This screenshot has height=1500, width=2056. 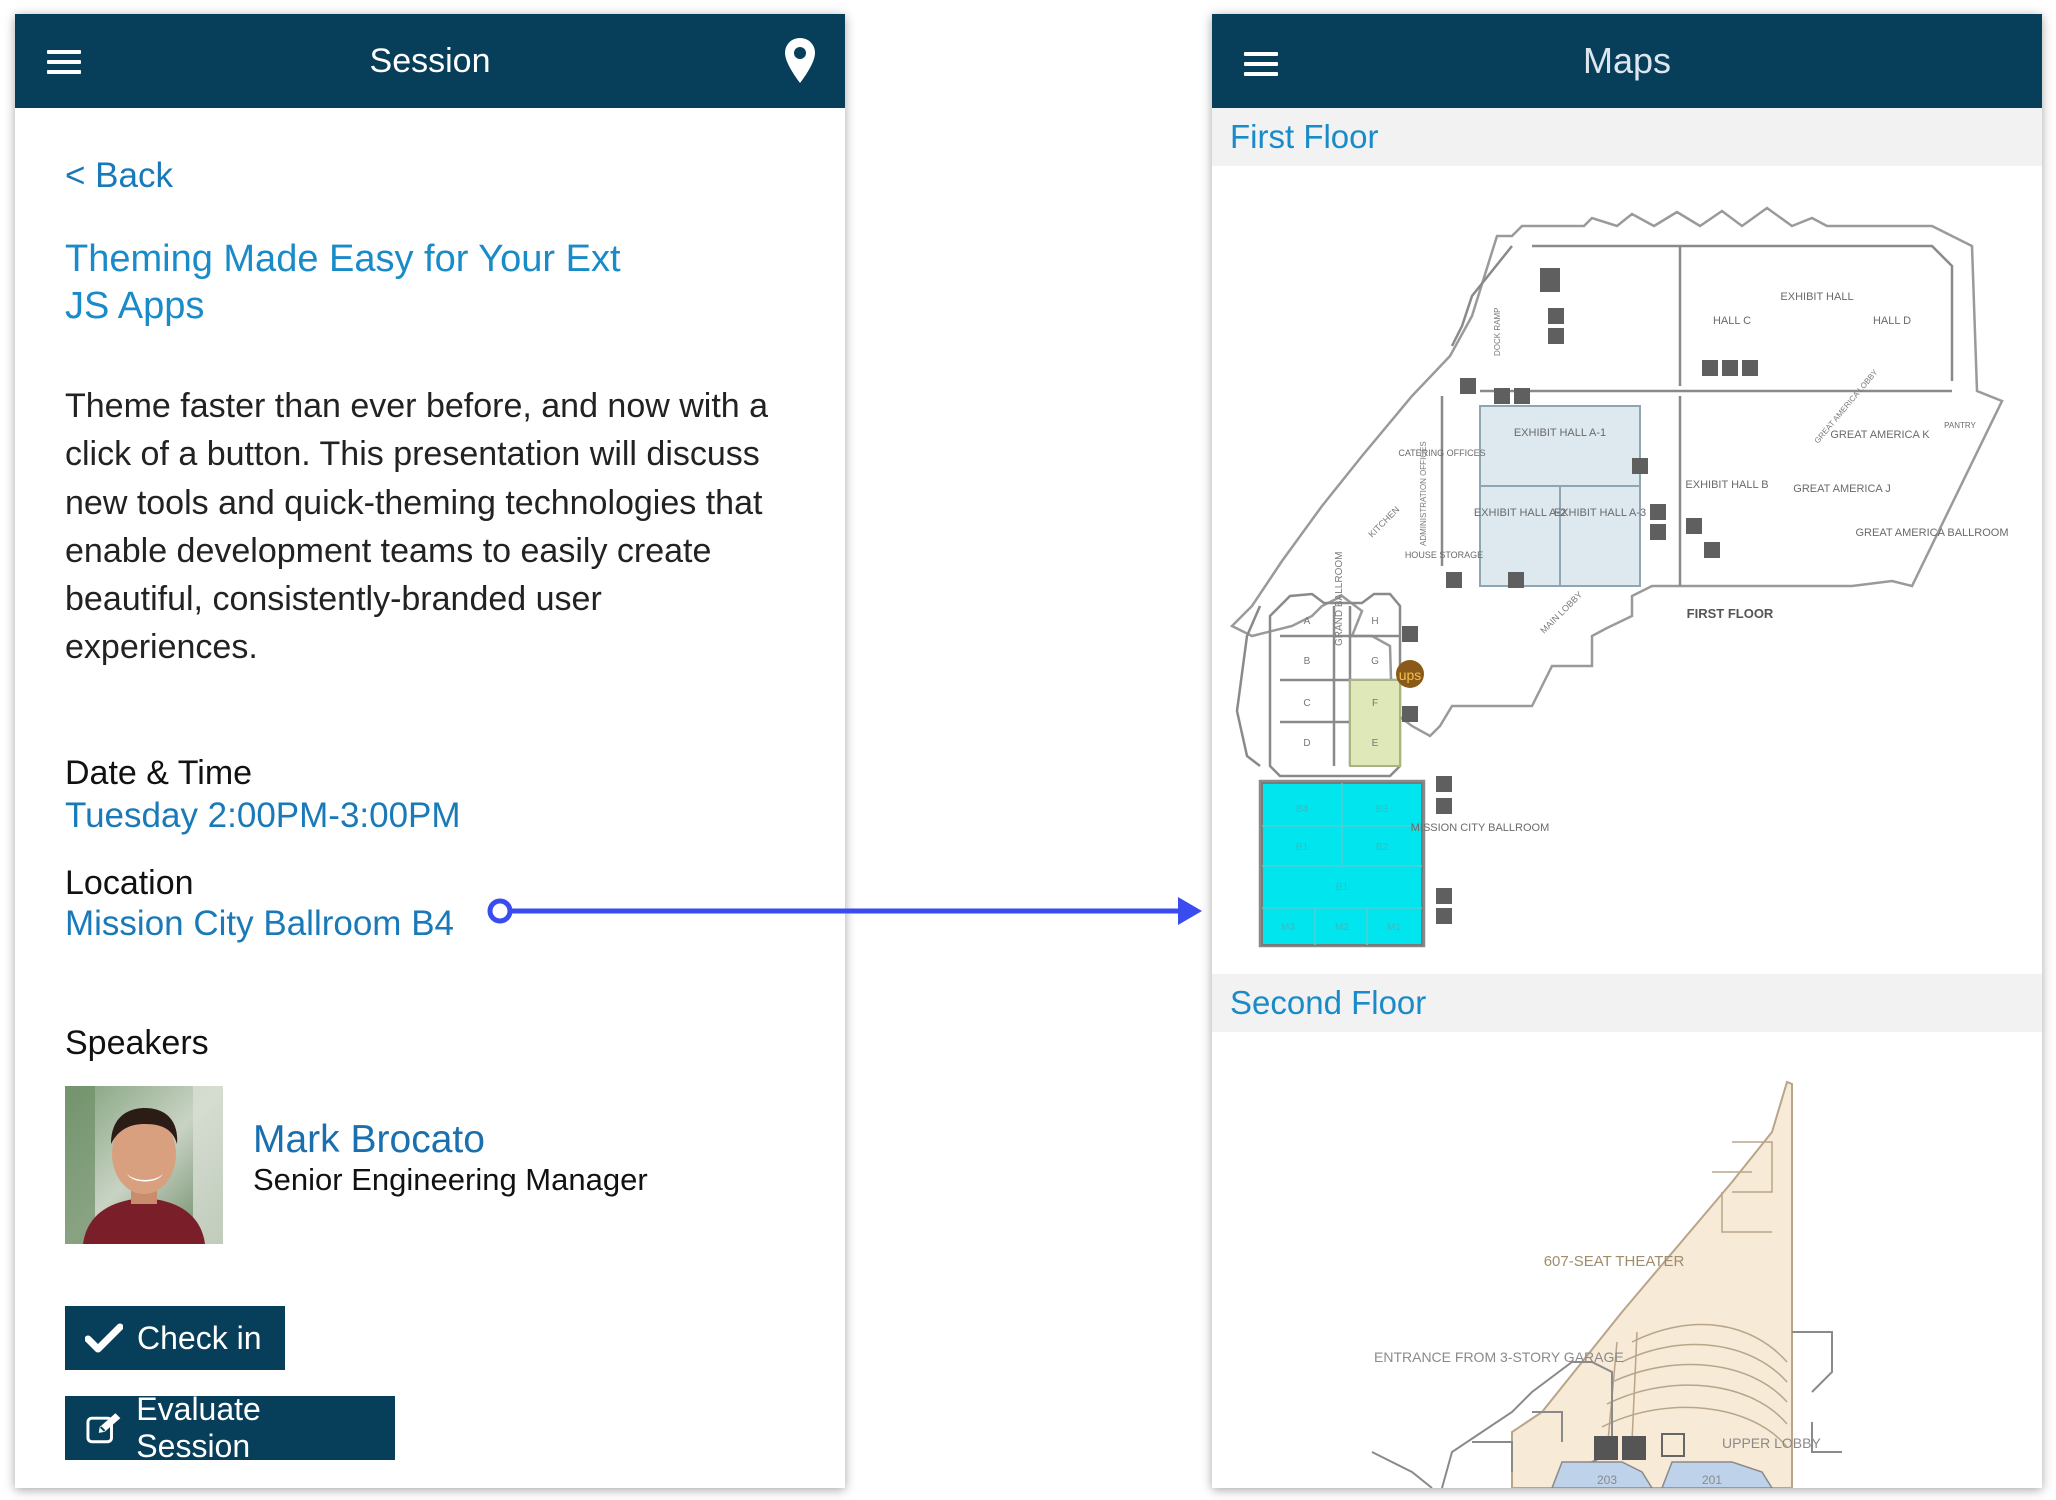 I want to click on mission-room-m2: M2, so click(x=1342, y=927).